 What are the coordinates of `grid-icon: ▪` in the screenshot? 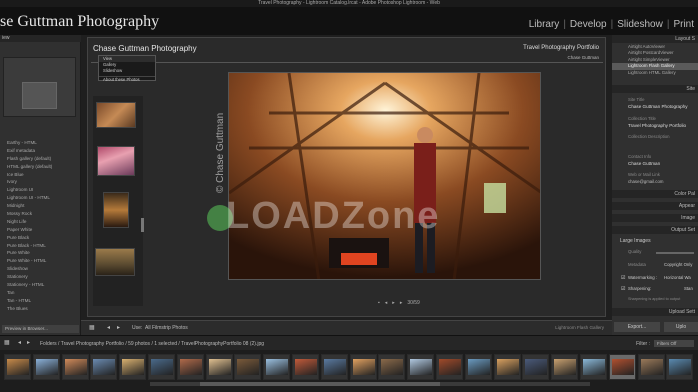 It's located at (379, 303).